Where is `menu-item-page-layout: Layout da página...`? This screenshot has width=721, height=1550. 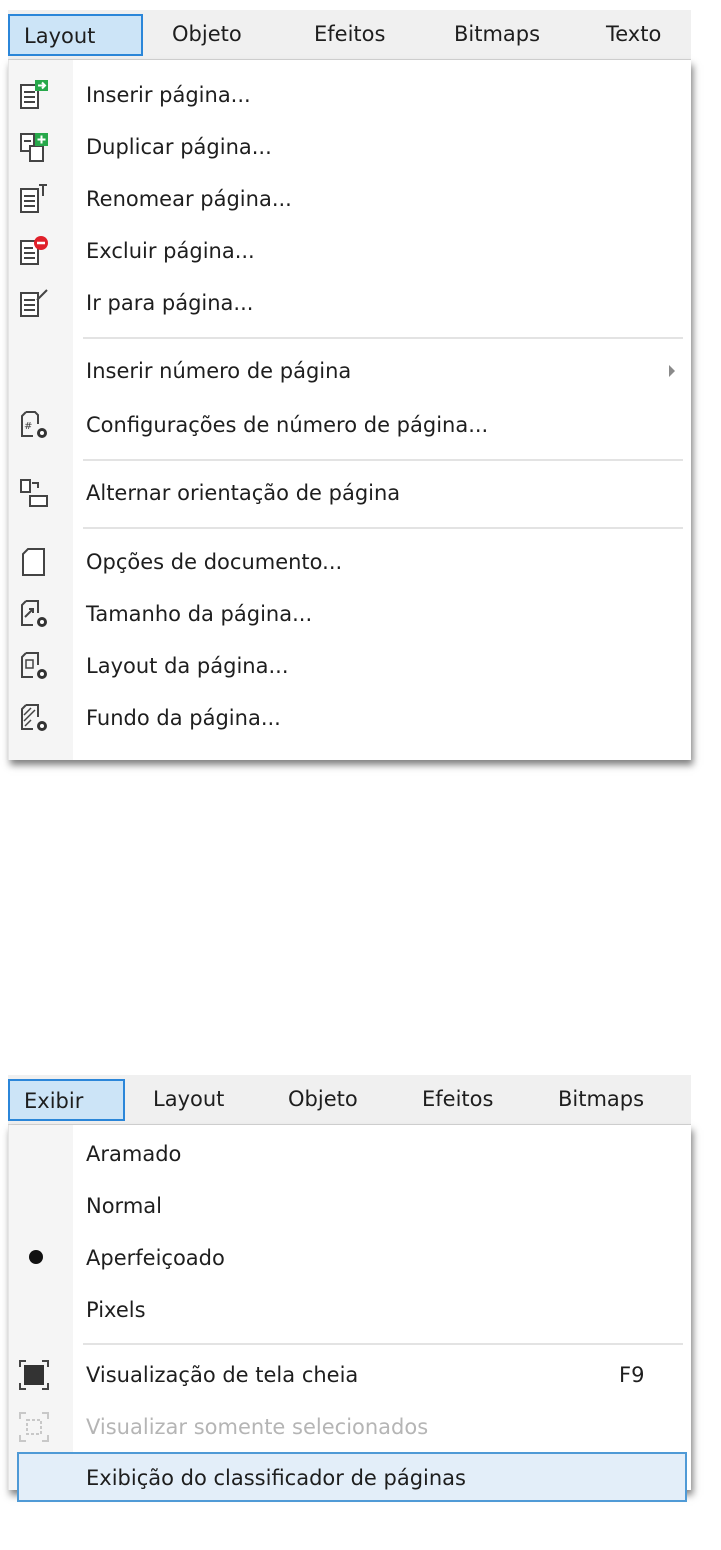 menu-item-page-layout: Layout da página... is located at coordinates (350, 666).